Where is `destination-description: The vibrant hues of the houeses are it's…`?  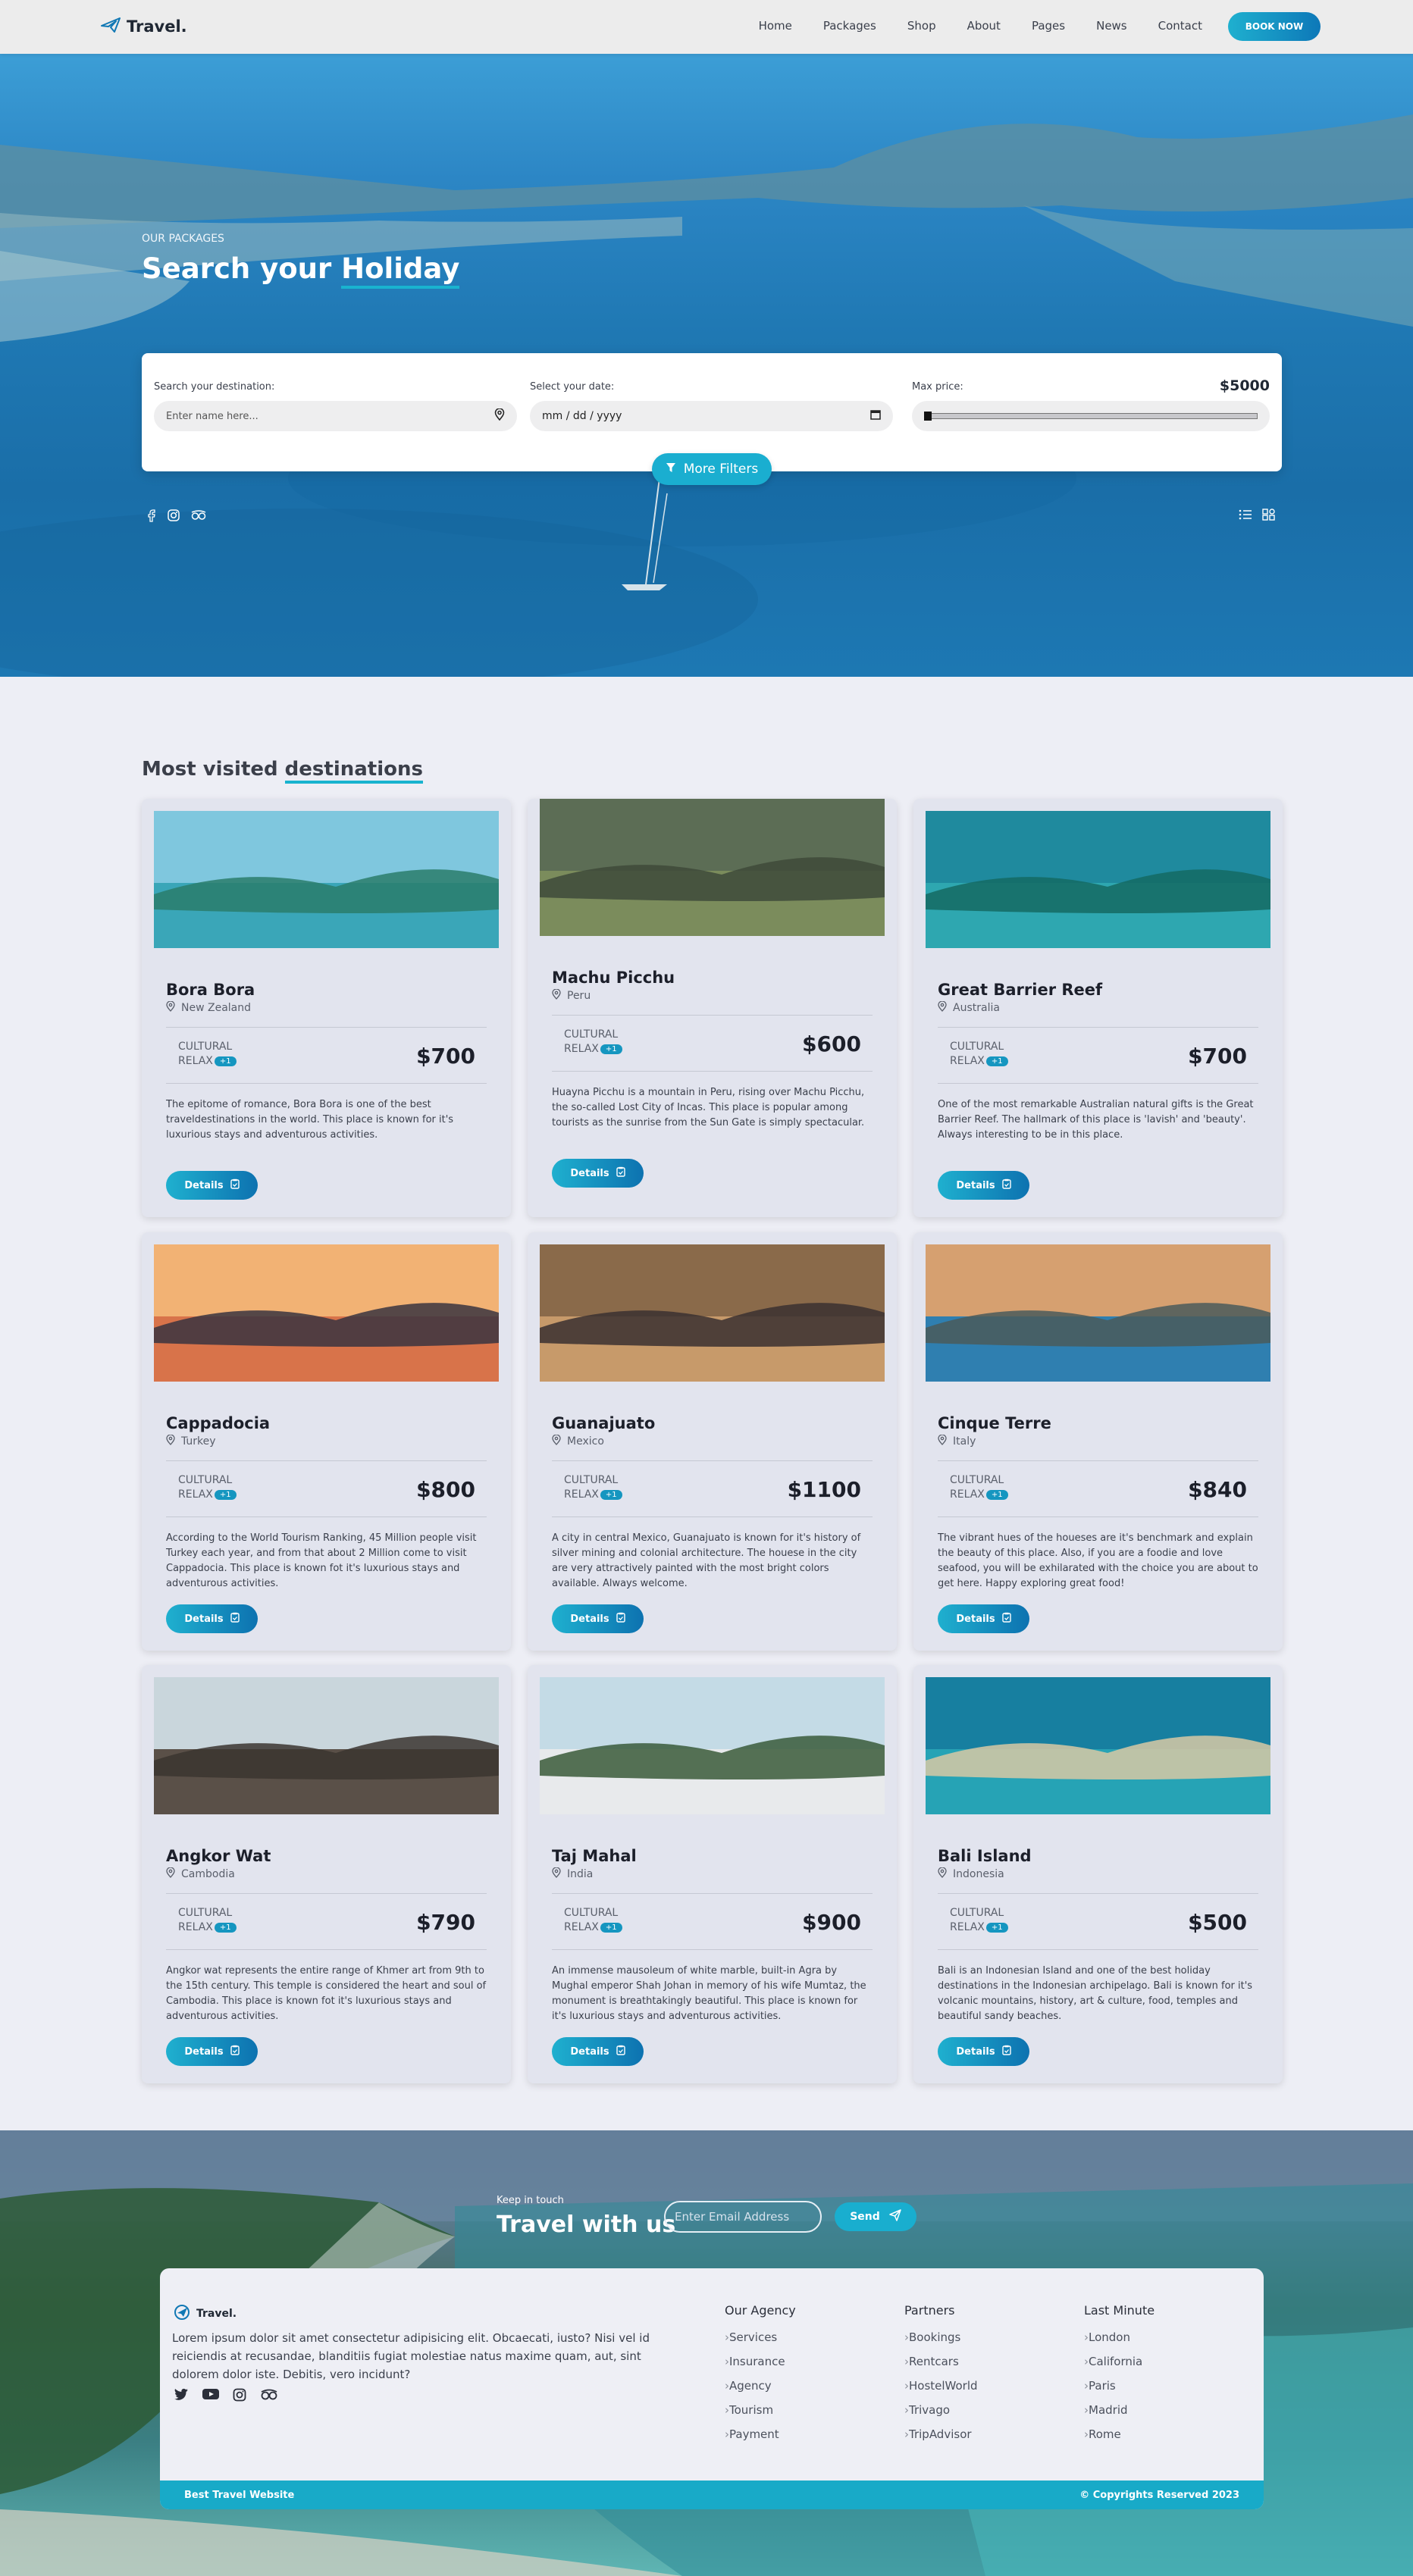 destination-description: The vibrant hues of the houeses are it's… is located at coordinates (1098, 1561).